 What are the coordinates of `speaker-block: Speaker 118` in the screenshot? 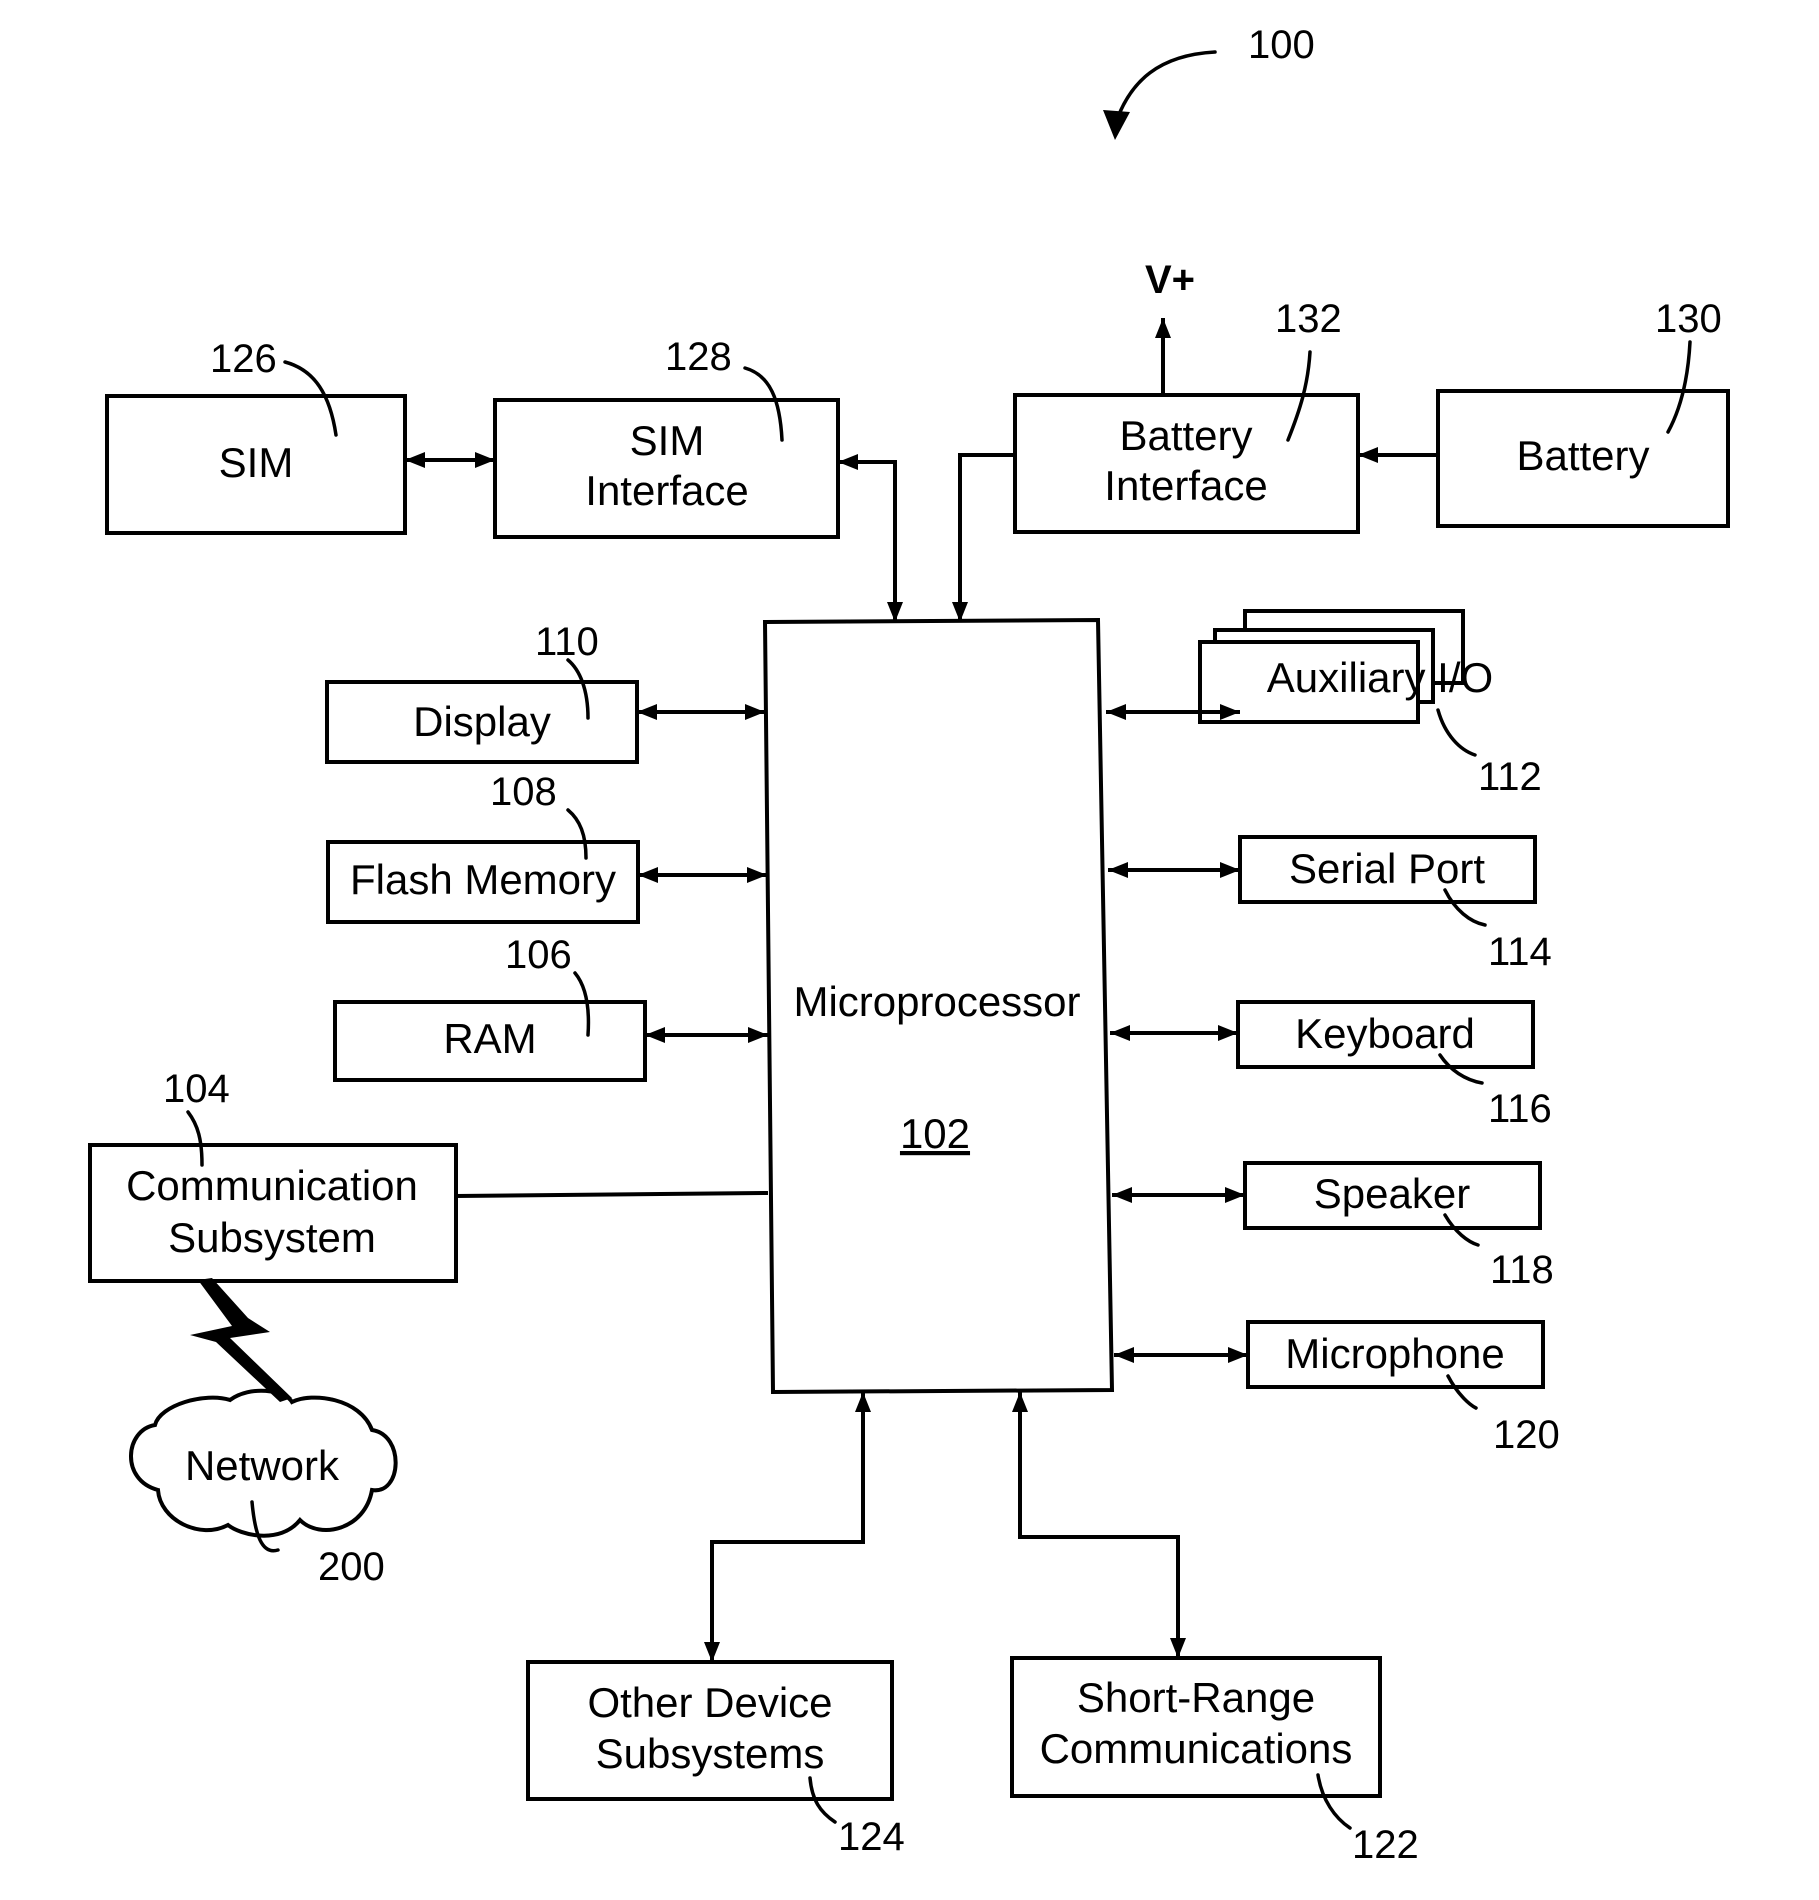 It's located at (1398, 1226).